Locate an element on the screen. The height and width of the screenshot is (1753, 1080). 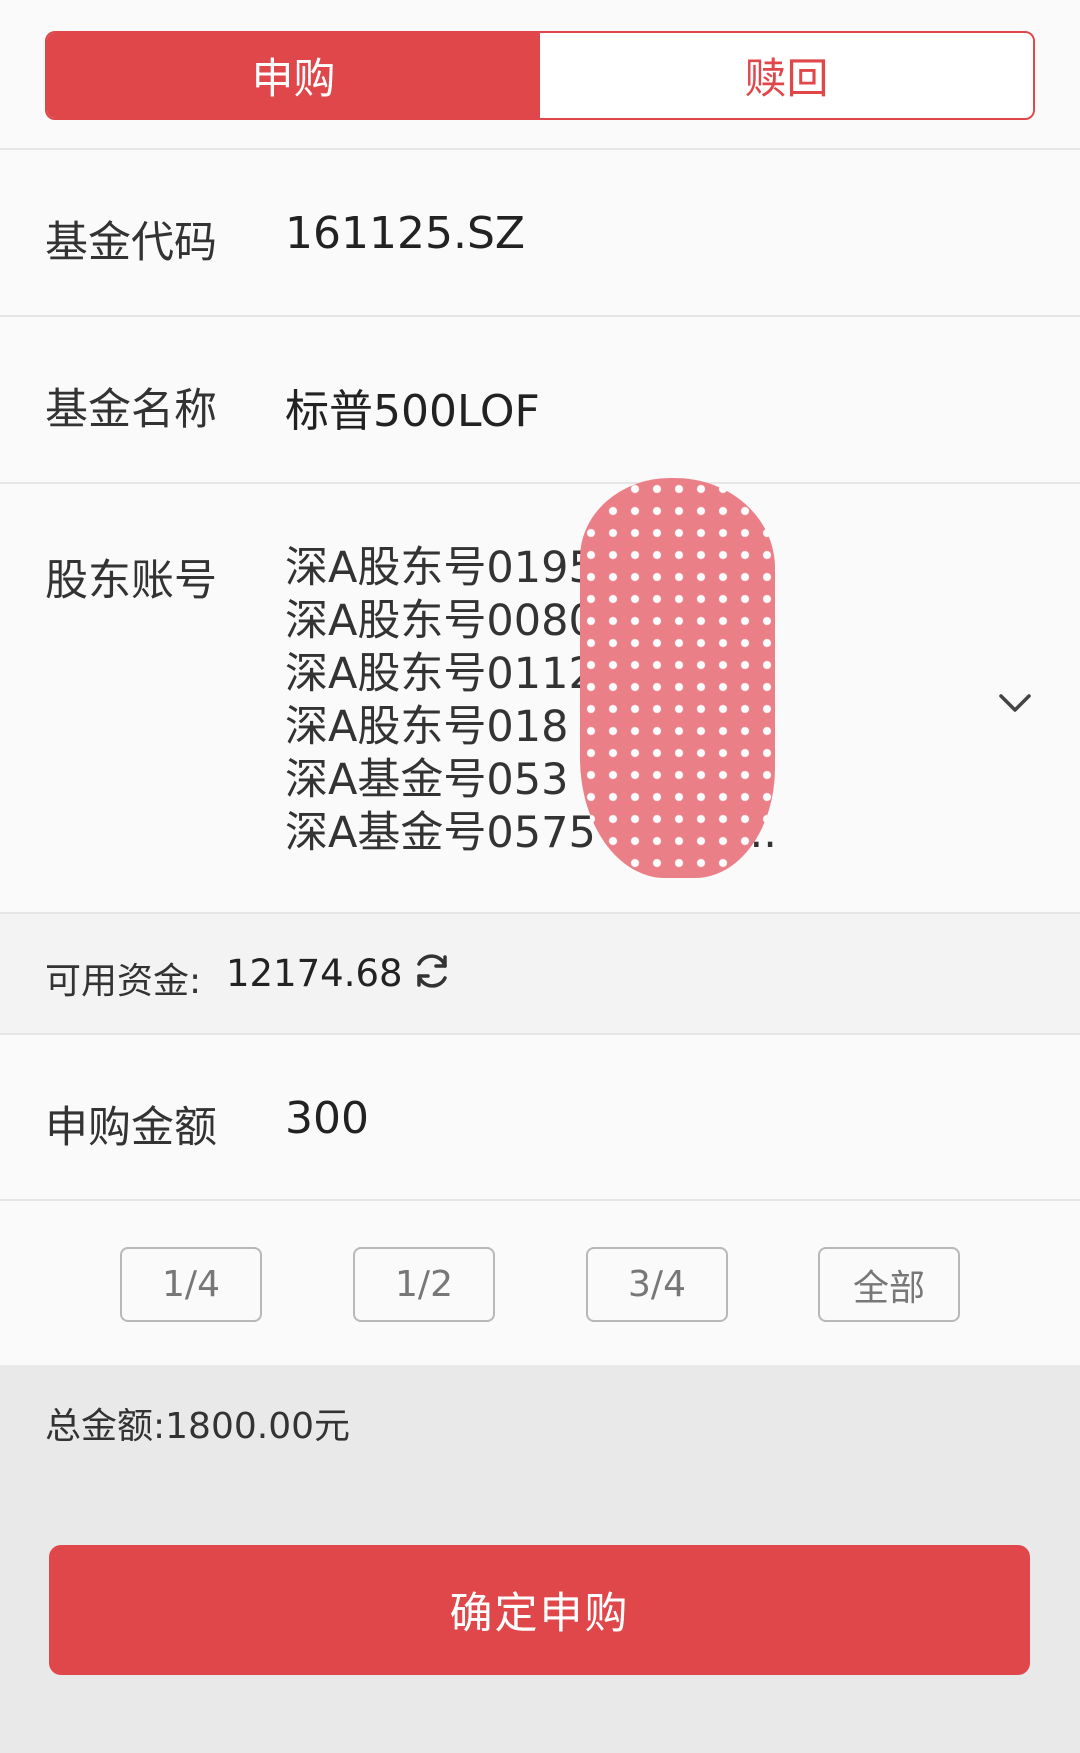
available-funds-bar: 可用资金: 12174.68 is located at coordinates (540, 974).